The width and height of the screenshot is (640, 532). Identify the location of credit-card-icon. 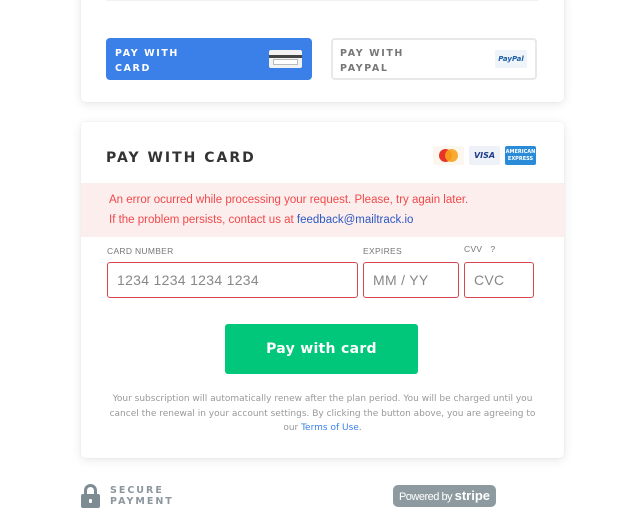
(285, 59).